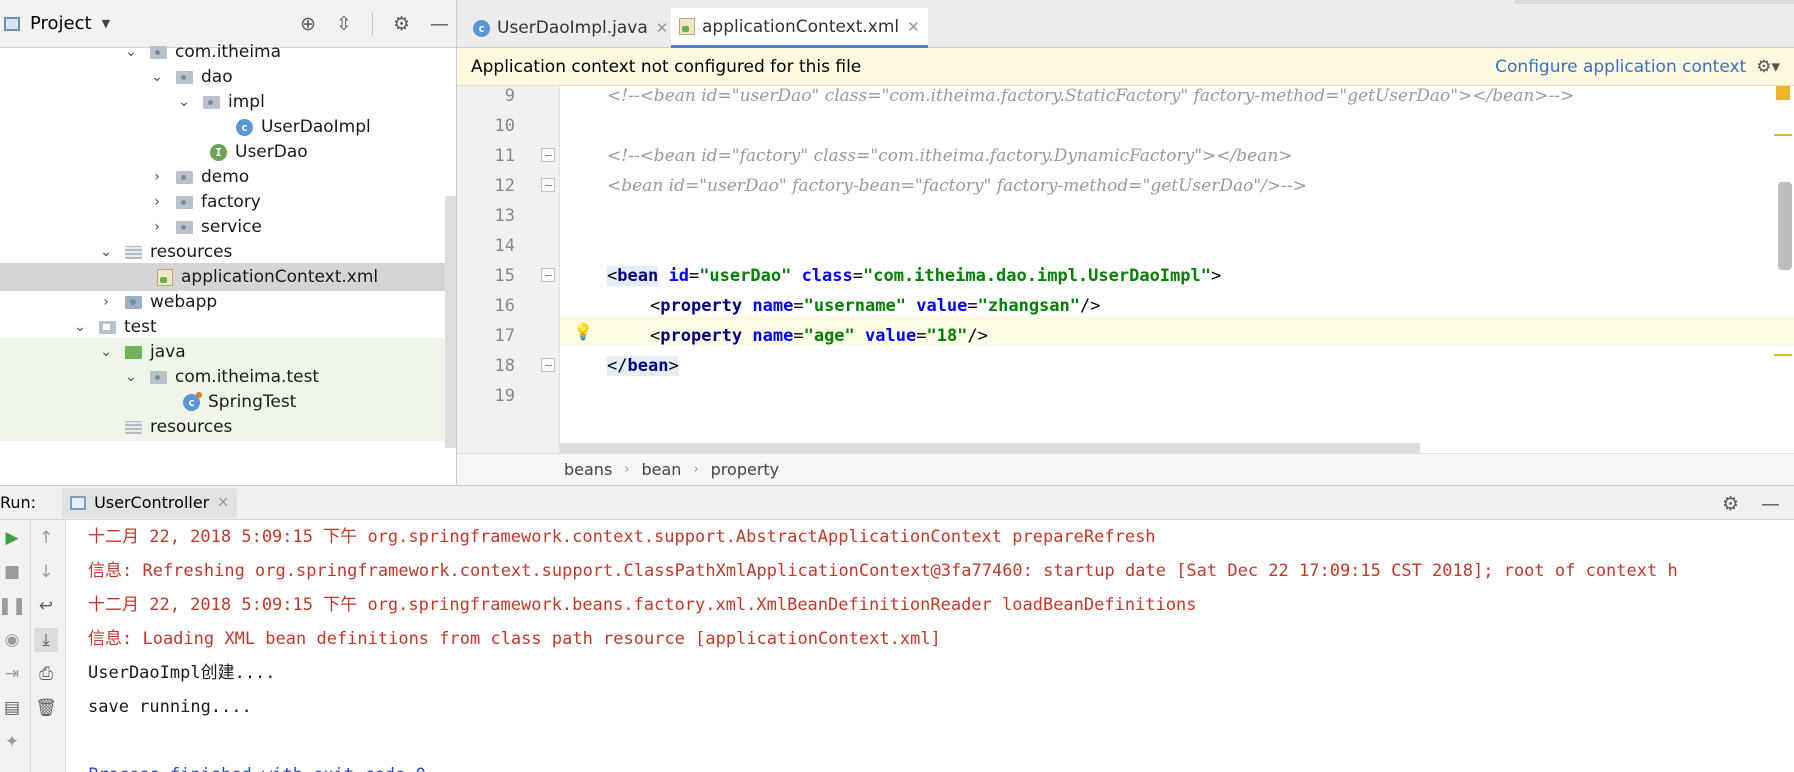 Image resolution: width=1794 pixels, height=772 pixels. What do you see at coordinates (745, 469) in the screenshot?
I see `breadcrumb-item: property` at bounding box center [745, 469].